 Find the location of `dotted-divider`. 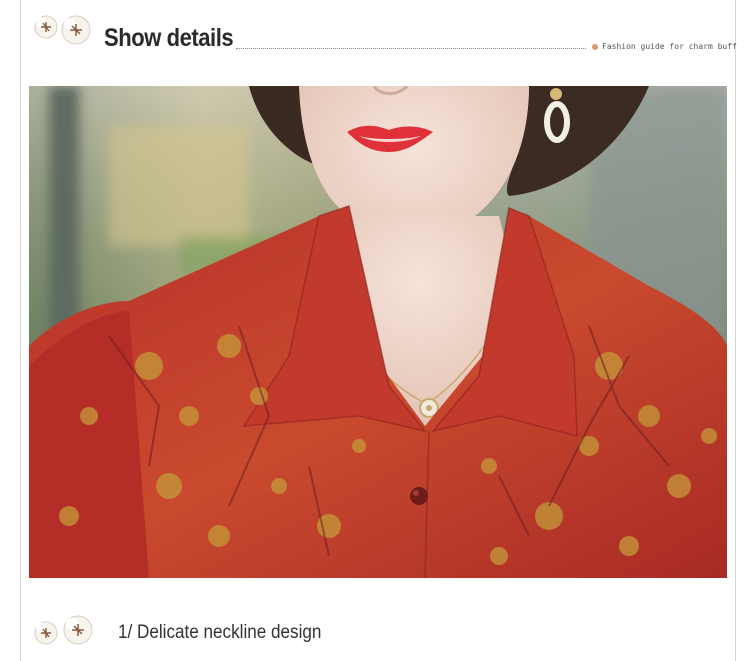

dotted-divider is located at coordinates (411, 48).